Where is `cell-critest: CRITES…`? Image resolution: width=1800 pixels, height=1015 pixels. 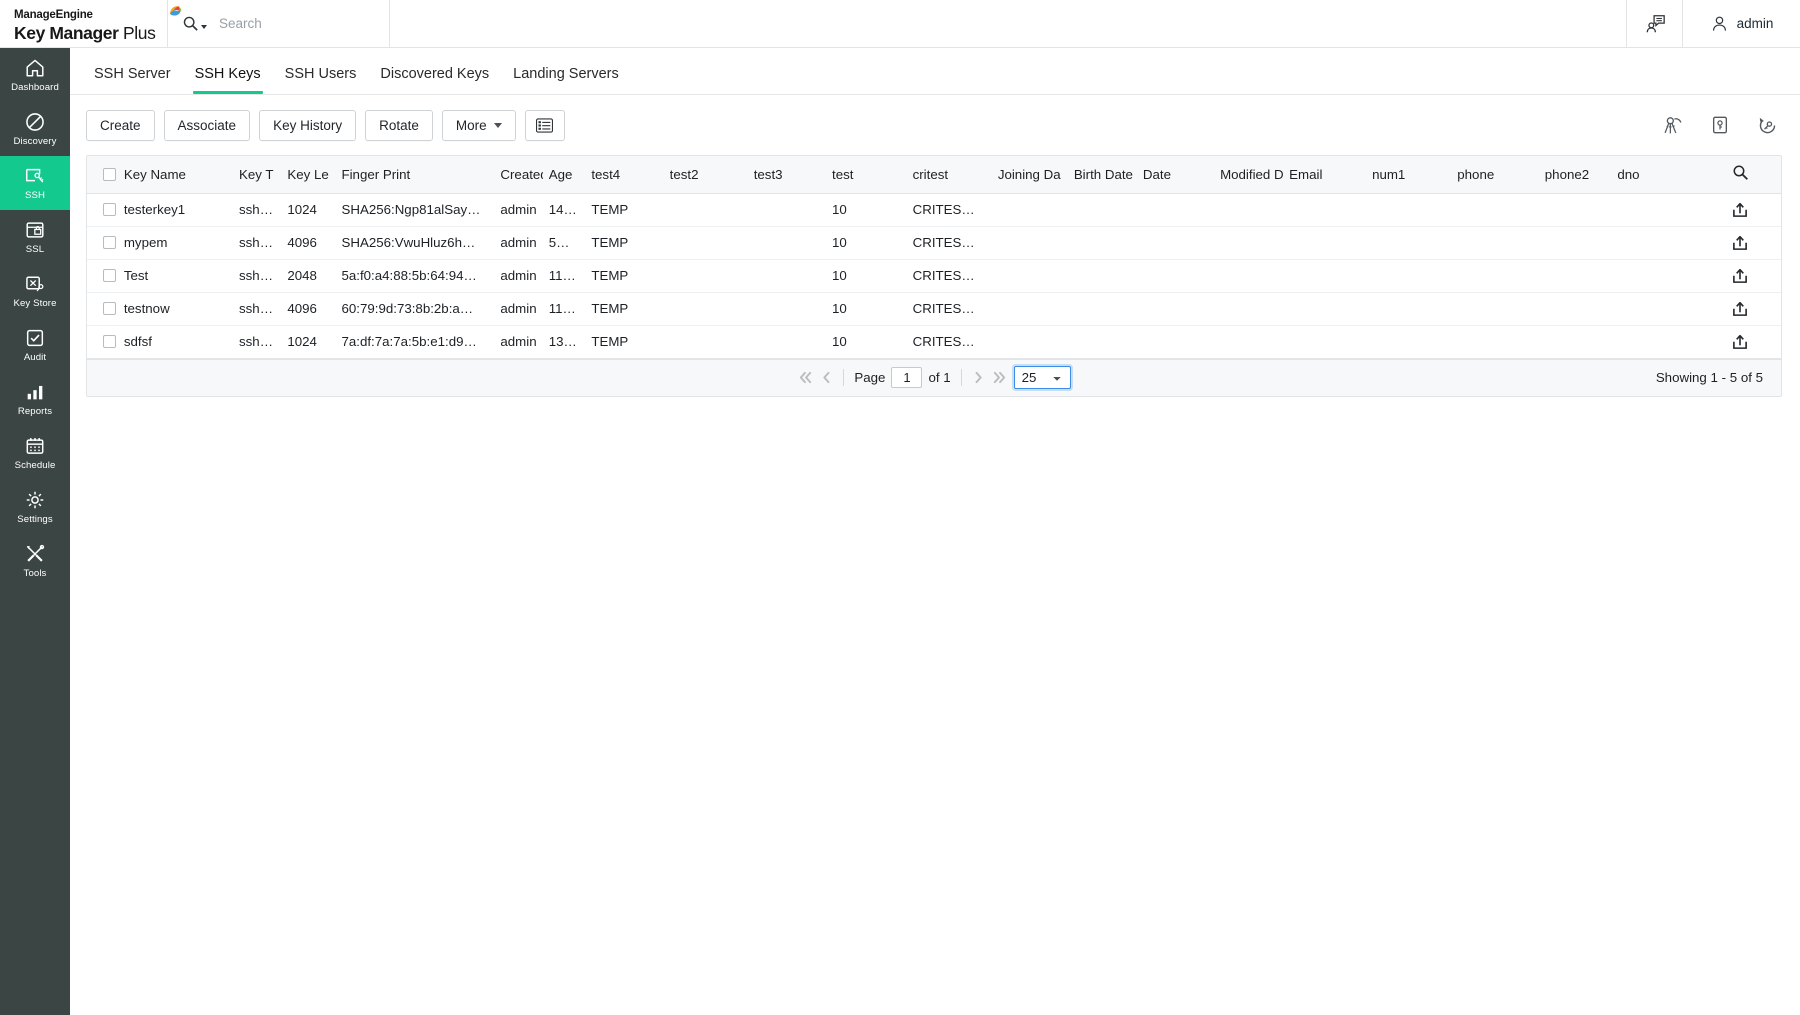 cell-critest: CRITES… is located at coordinates (955, 210).